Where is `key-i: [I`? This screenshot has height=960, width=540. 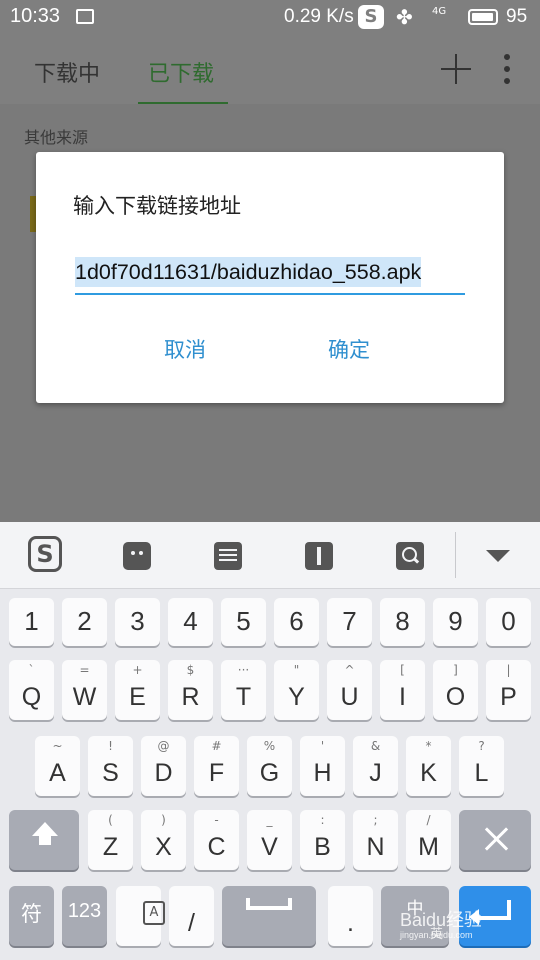
key-i: [I is located at coordinates (402, 690).